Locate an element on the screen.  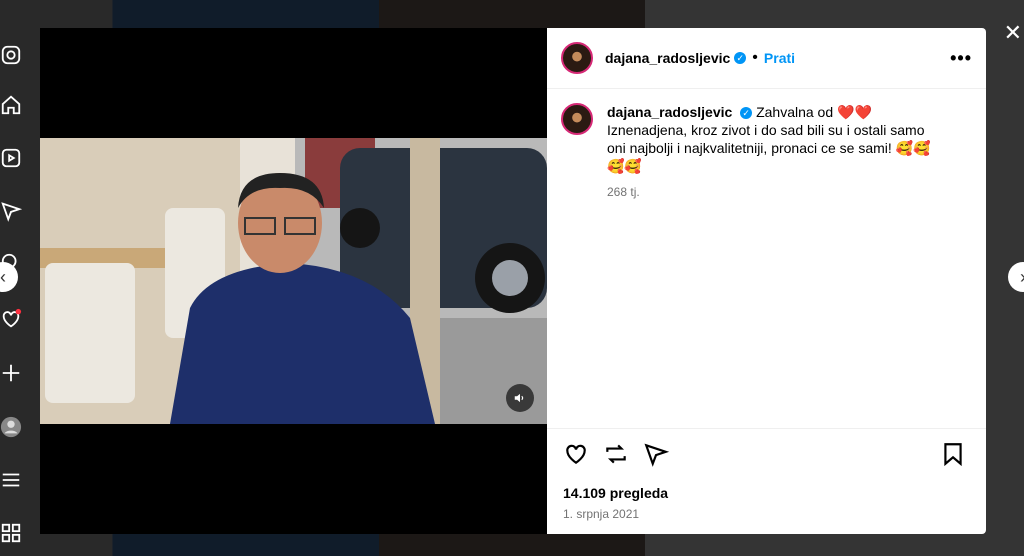
like-icon is located at coordinates (578, 456).